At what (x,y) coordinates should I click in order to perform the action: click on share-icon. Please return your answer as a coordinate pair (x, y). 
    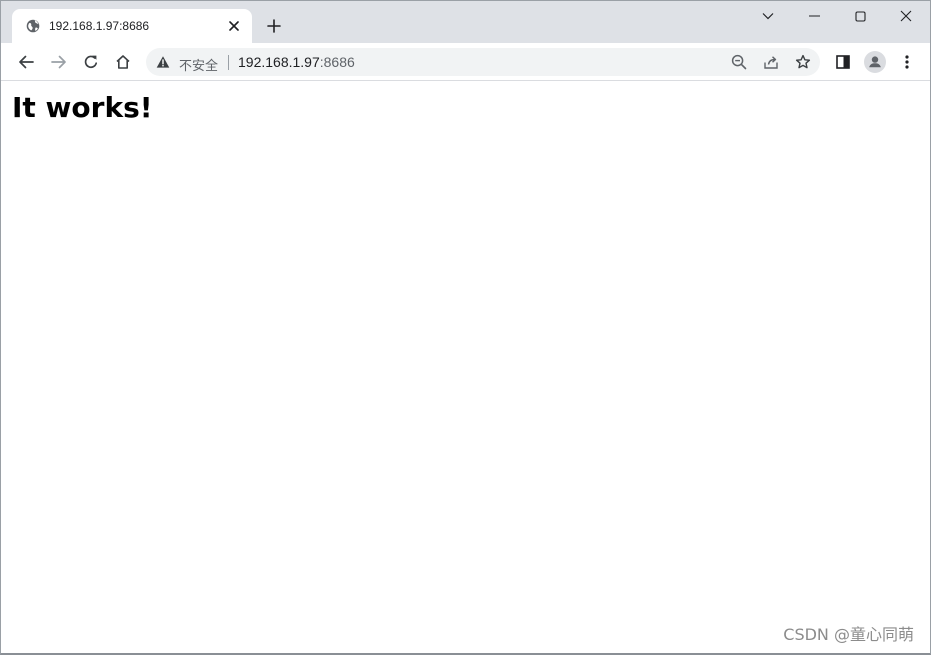
    Looking at the image, I should click on (771, 62).